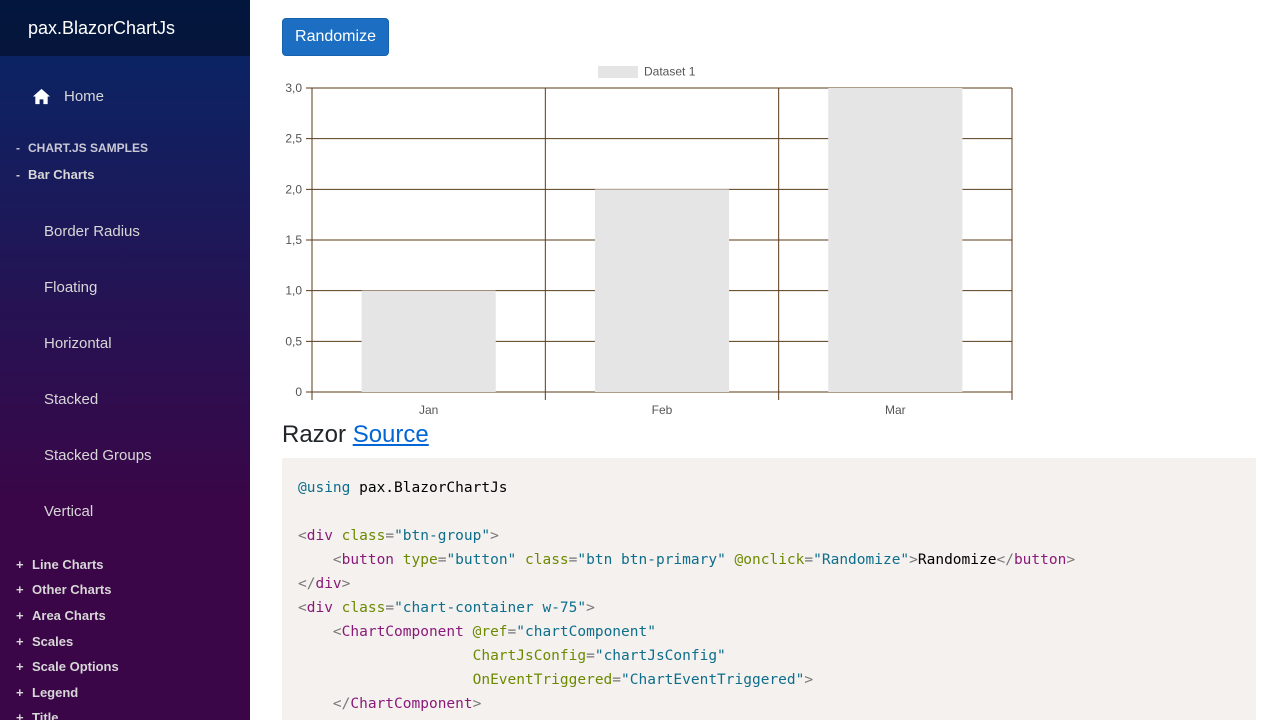 The height and width of the screenshot is (720, 1280). Describe the element at coordinates (68, 564) in the screenshot. I see `sidebar-group-label: Line Charts` at that location.